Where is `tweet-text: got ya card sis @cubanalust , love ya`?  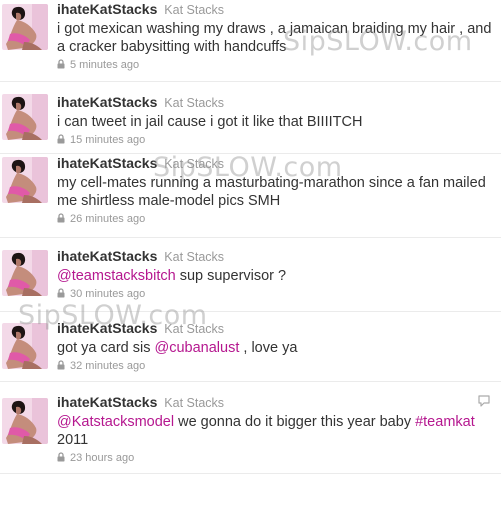 tweet-text: got ya card sis @cubanalust , love ya is located at coordinates (275, 348).